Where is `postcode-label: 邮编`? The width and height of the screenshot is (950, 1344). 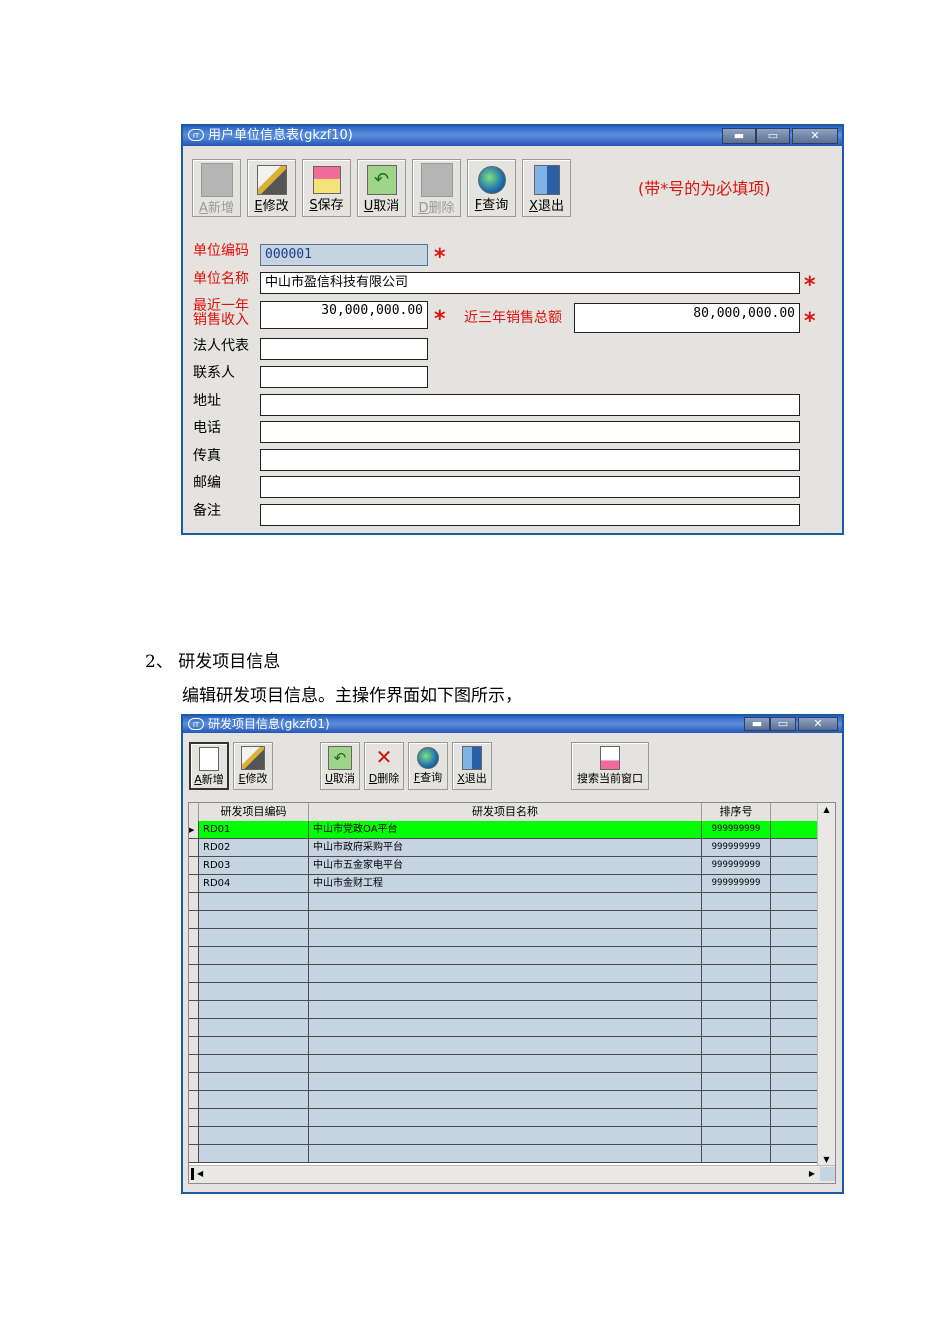 postcode-label: 邮编 is located at coordinates (207, 483).